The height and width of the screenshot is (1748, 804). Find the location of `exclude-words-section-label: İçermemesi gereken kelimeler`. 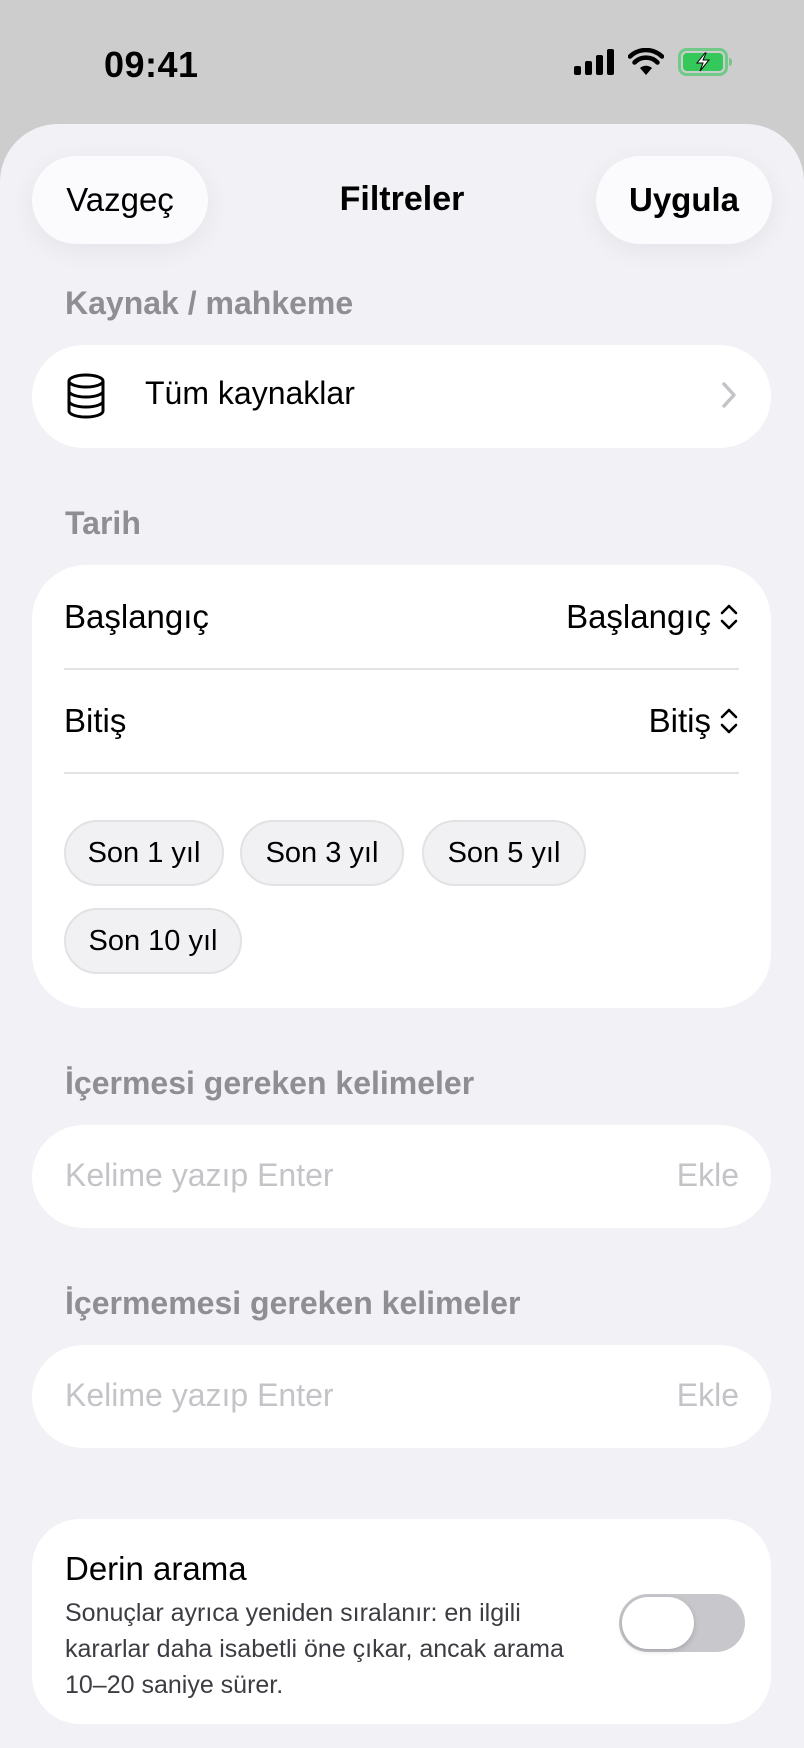

exclude-words-section-label: İçermemesi gereken kelimeler is located at coordinates (293, 1303).